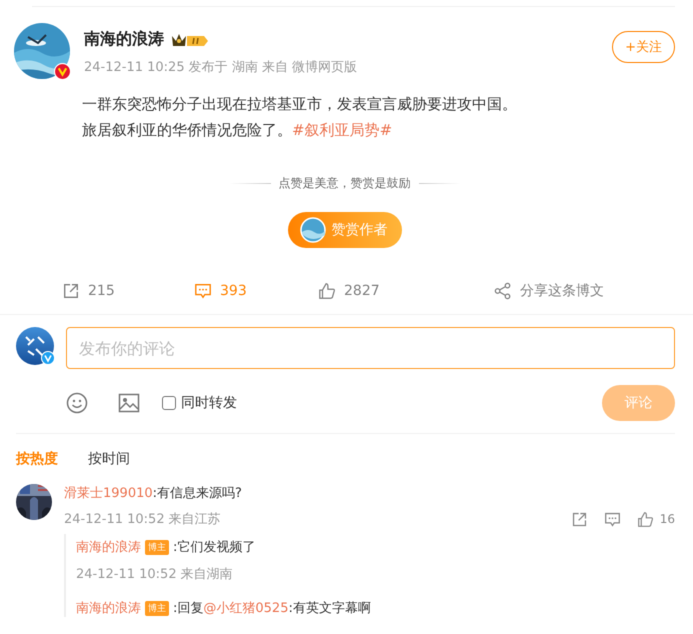 The image size is (693, 634). Describe the element at coordinates (221, 67) in the screenshot. I see `post-meta: 24-12-11 10:25 发布于 湖南 来自 微博网页版` at that location.